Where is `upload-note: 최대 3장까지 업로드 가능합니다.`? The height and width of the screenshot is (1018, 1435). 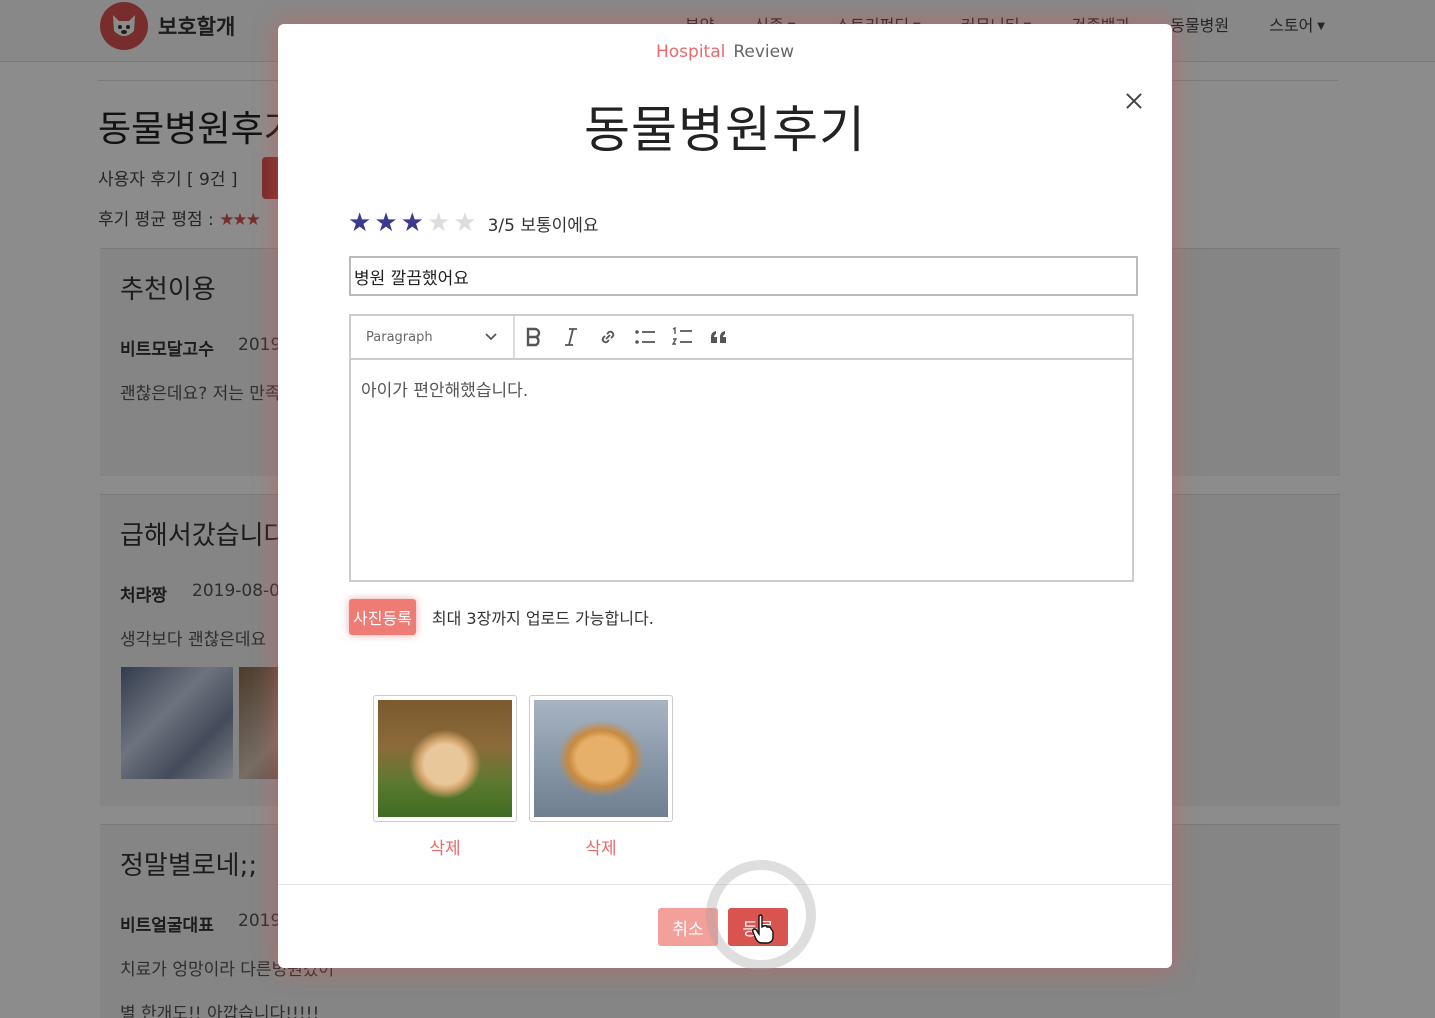
upload-note: 최대 3장까지 업로드 가능합니다. is located at coordinates (542, 618).